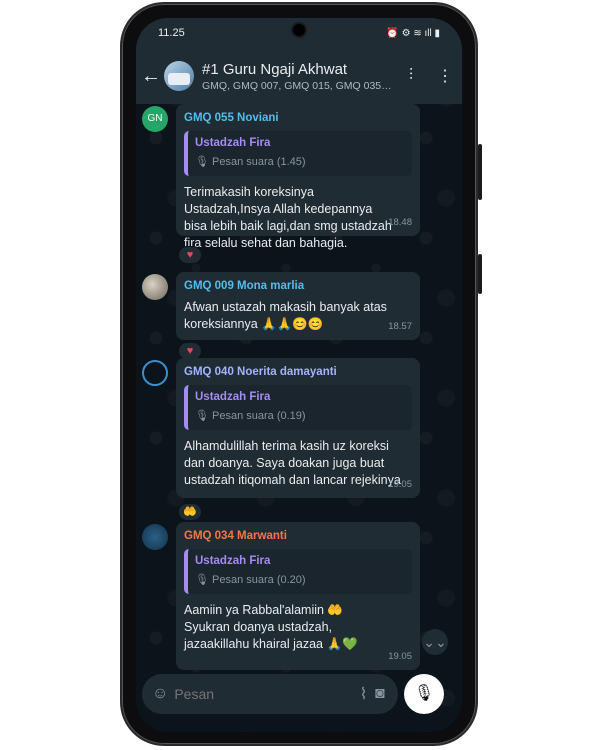  What do you see at coordinates (480, 172) in the screenshot?
I see `volume-button` at bounding box center [480, 172].